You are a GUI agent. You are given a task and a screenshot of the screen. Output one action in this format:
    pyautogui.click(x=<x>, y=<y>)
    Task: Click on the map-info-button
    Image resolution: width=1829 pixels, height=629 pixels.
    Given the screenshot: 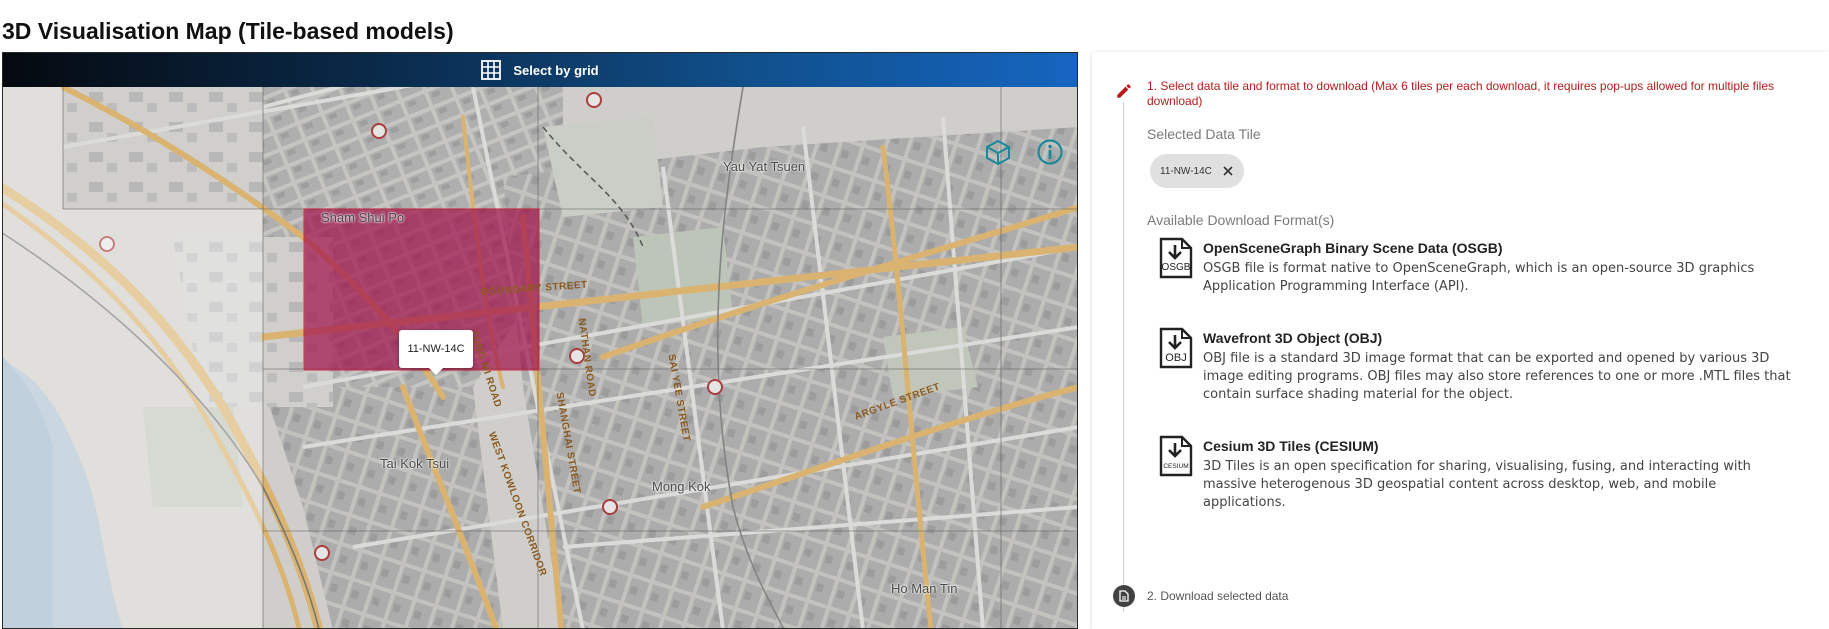 What is the action you would take?
    pyautogui.click(x=1050, y=152)
    